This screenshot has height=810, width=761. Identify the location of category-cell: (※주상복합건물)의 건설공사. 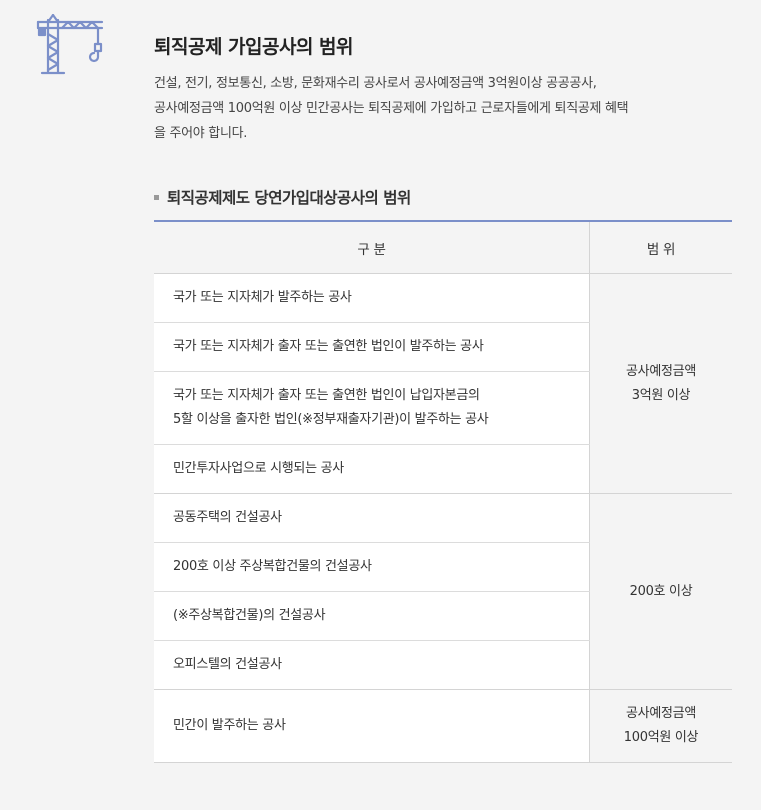
(372, 616).